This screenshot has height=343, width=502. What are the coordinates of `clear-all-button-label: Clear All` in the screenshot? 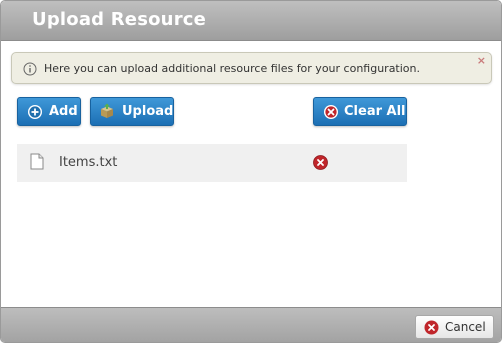 It's located at (375, 111).